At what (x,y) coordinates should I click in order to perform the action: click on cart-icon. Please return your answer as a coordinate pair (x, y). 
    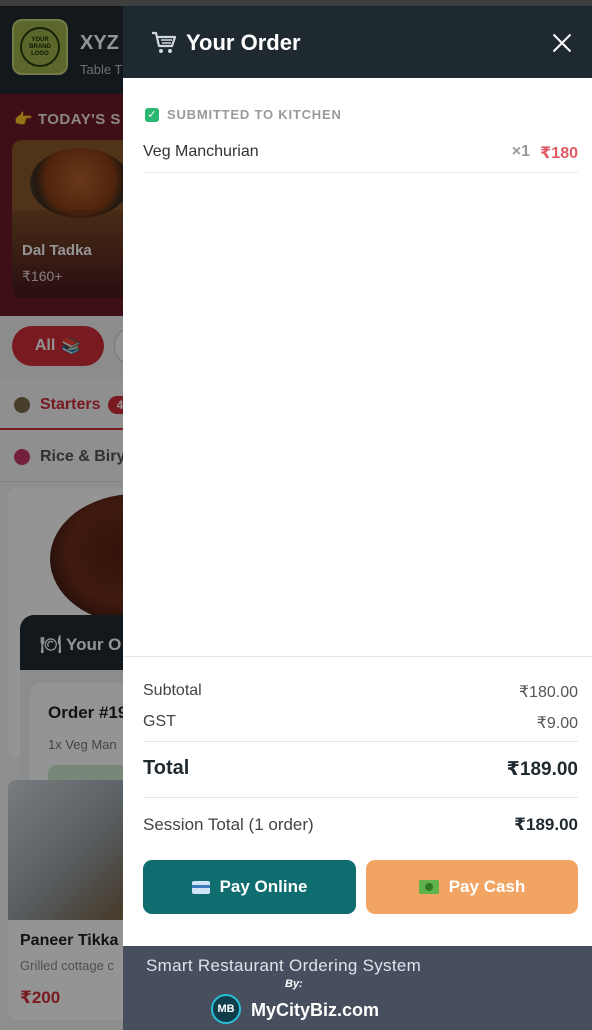
    Looking at the image, I should click on (164, 42).